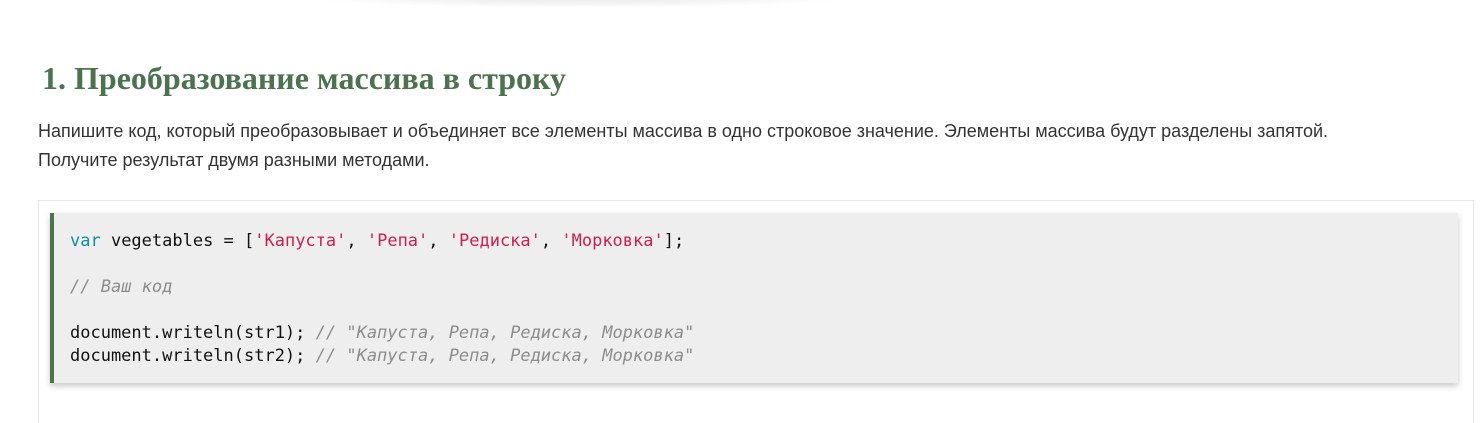 The image size is (1482, 423). Describe the element at coordinates (304, 78) in the screenshot. I see `task-title: 1. Преобразование массива в строку` at that location.